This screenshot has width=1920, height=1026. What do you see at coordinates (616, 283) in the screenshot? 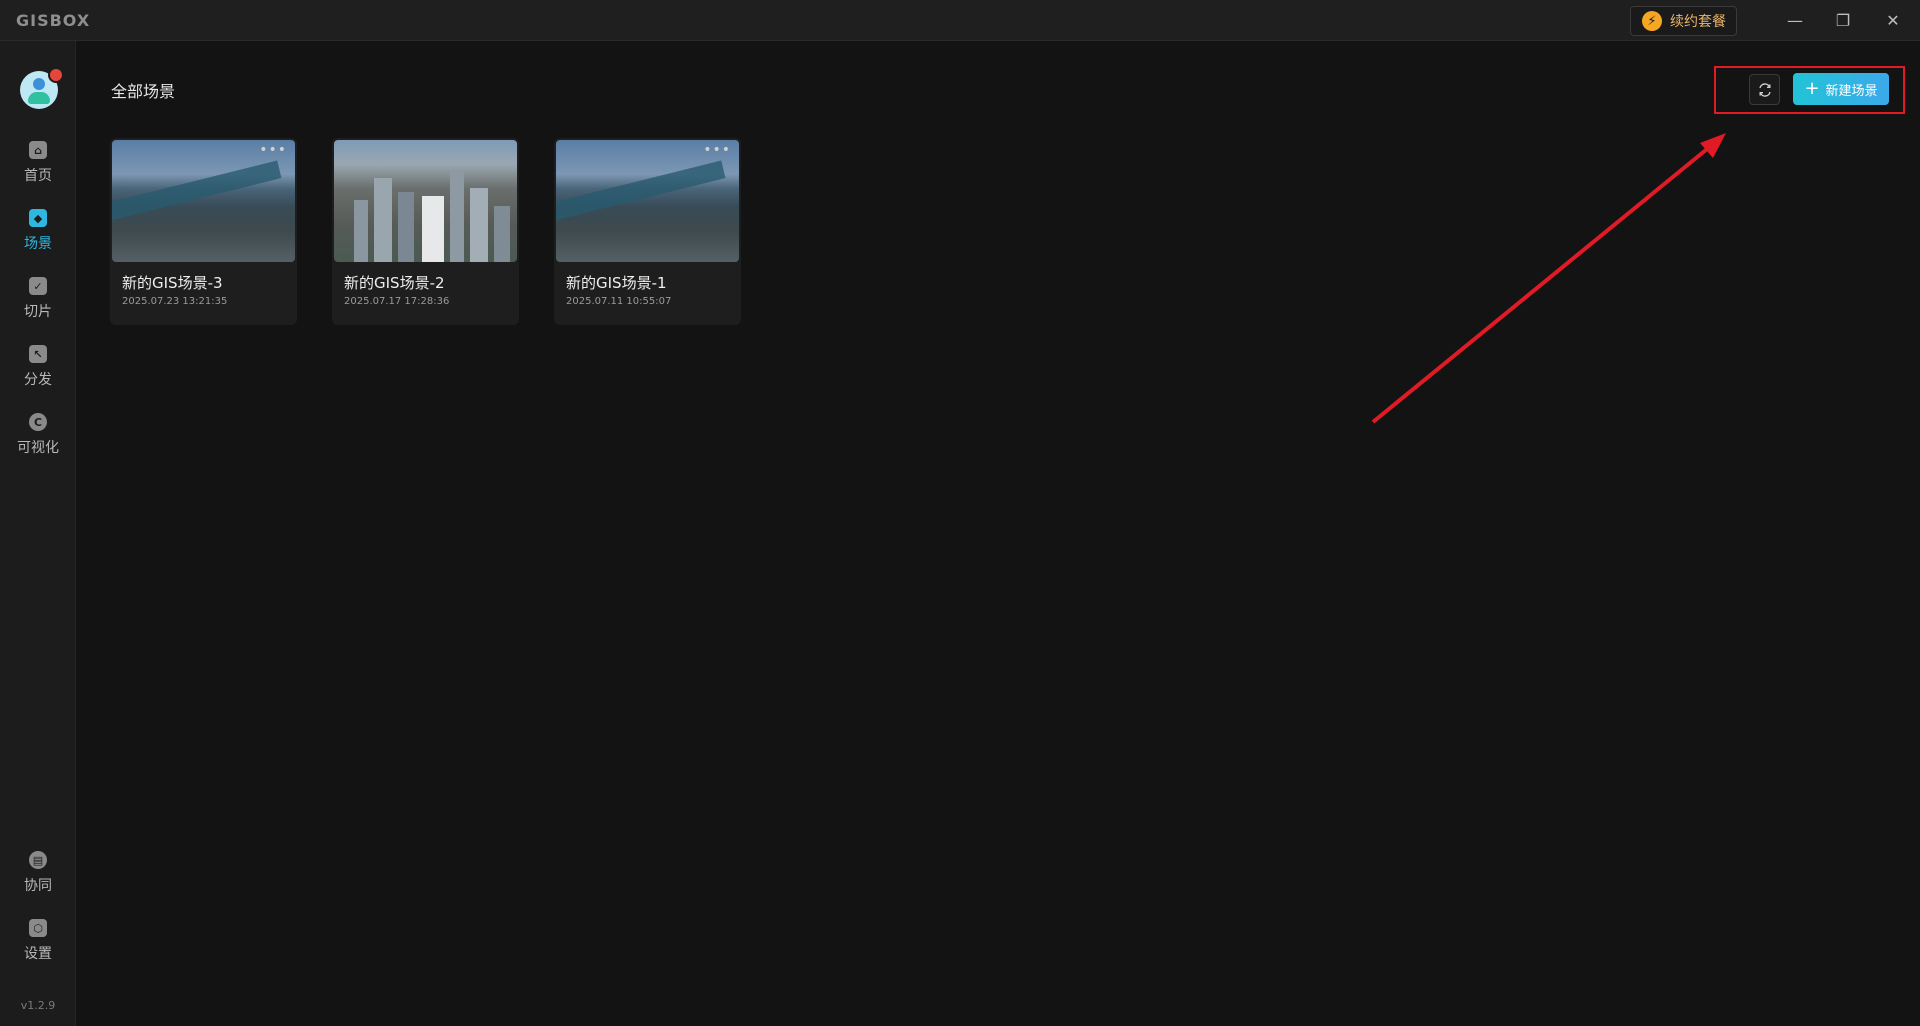
I see `scene-name: 新的GIS场景-1` at bounding box center [616, 283].